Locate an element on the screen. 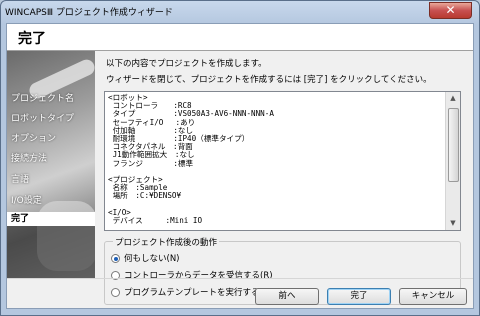 This screenshot has height=316, width=480. radio-run-template: プログラムテンプレートを実行する(T) is located at coordinates (191, 292).